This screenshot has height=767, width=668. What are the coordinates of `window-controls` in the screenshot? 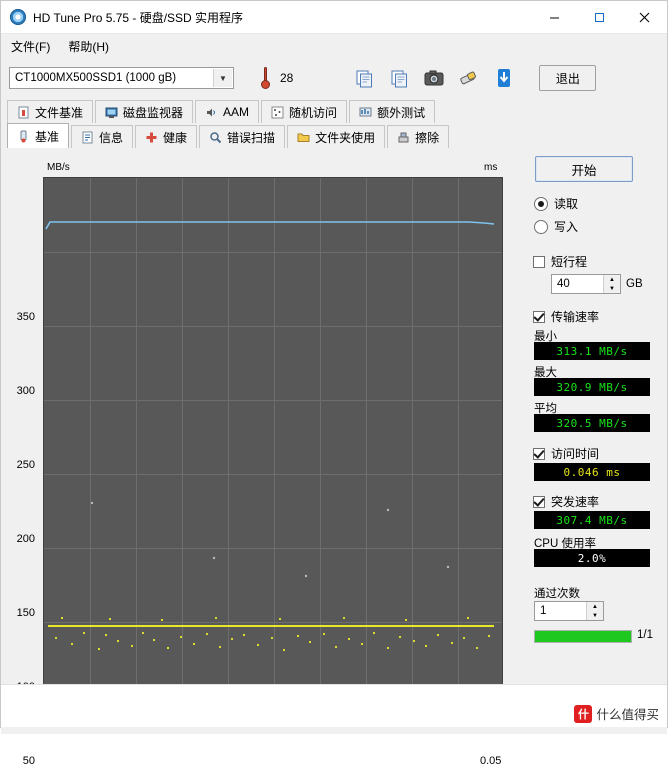 It's located at (599, 17).